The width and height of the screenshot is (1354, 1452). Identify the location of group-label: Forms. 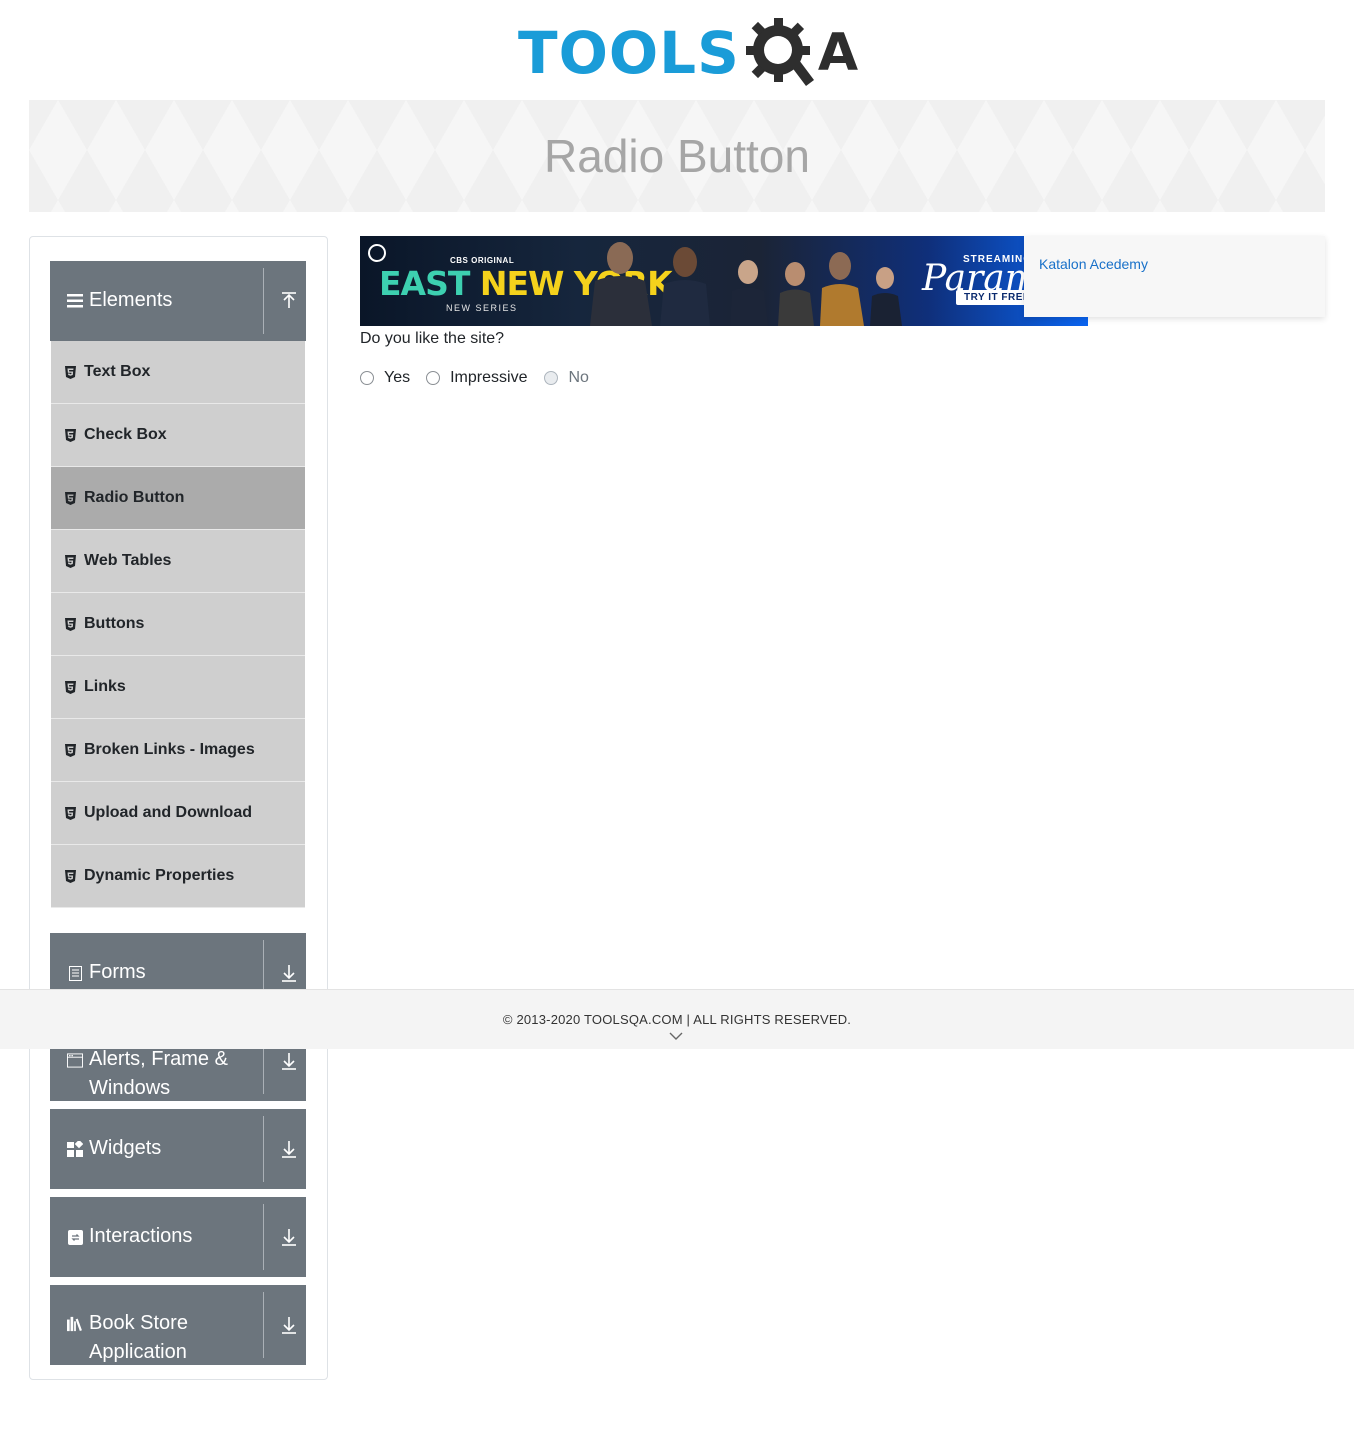
(117, 972).